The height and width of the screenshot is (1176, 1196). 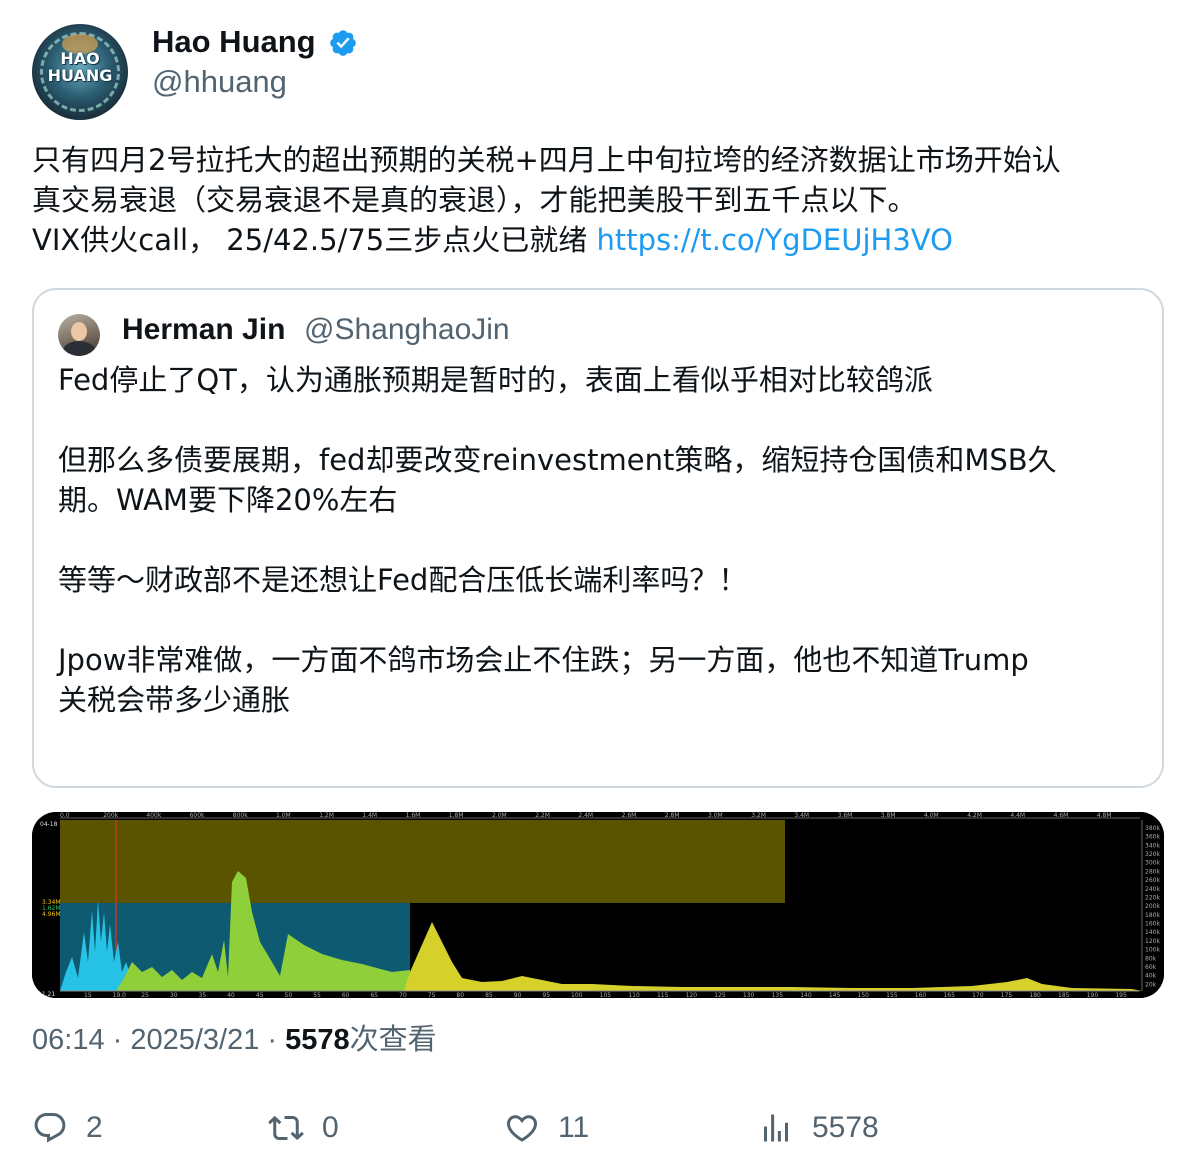 I want to click on avatar-shoulders-decoration, so click(x=79, y=348).